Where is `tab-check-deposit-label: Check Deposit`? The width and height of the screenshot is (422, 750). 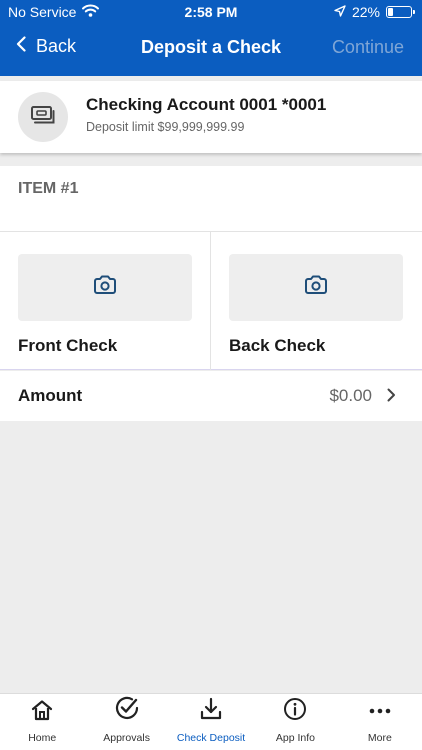
tab-check-deposit-label: Check Deposit is located at coordinates (211, 738).